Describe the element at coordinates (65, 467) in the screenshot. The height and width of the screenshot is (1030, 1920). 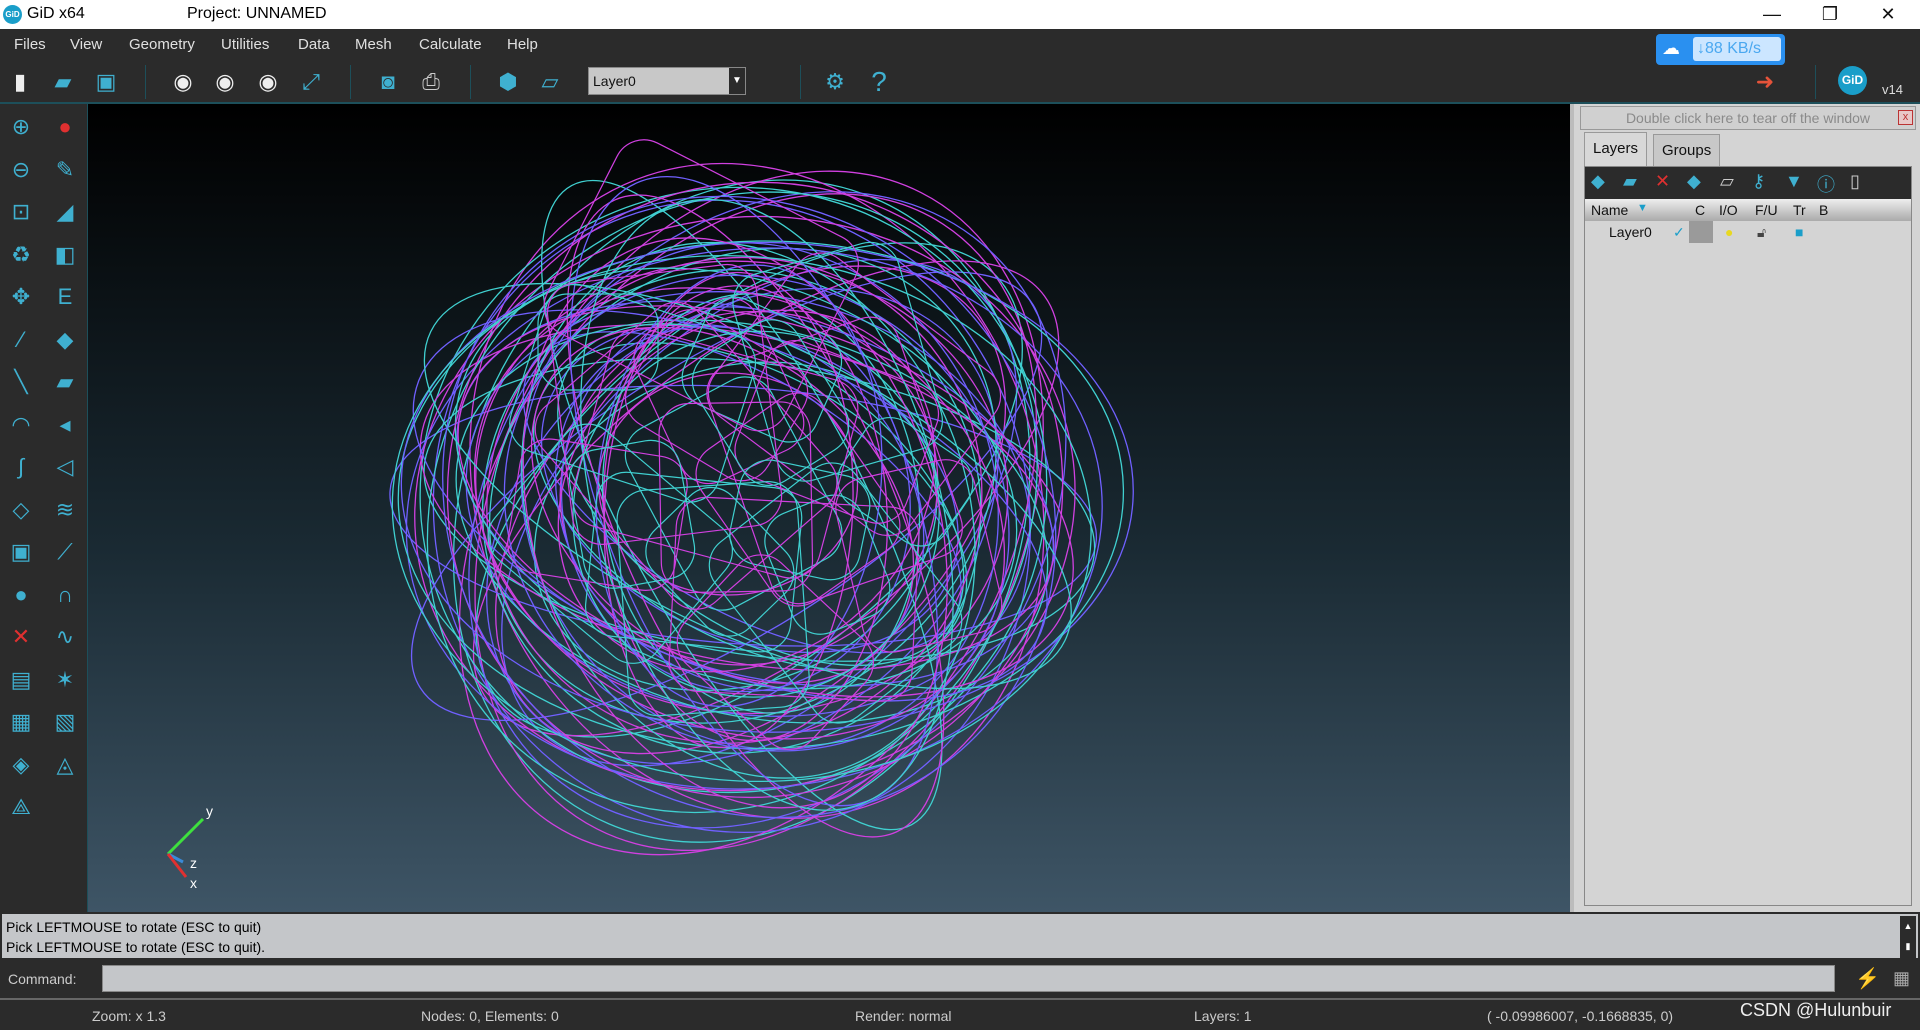
I see `polyline-icon: ◁` at that location.